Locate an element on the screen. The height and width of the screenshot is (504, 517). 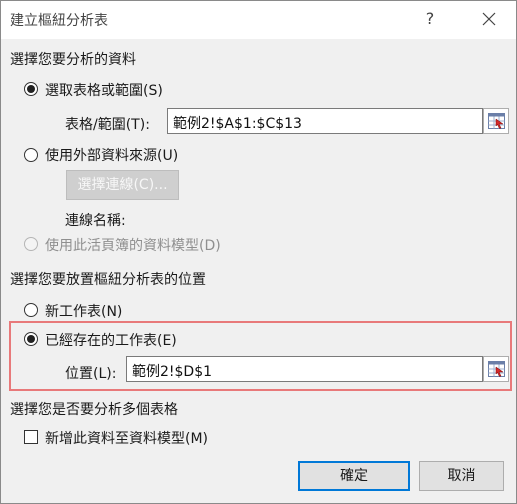
dialog-title: 建立樞紐分析表 is located at coordinates (59, 21).